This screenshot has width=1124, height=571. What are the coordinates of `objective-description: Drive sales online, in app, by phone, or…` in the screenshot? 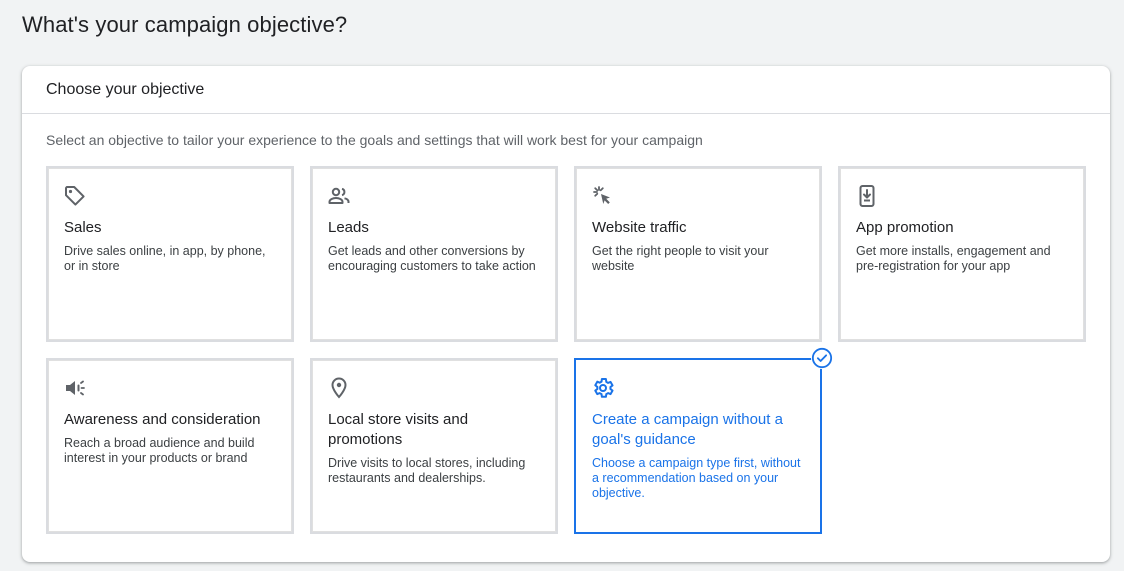 It's located at (165, 258).